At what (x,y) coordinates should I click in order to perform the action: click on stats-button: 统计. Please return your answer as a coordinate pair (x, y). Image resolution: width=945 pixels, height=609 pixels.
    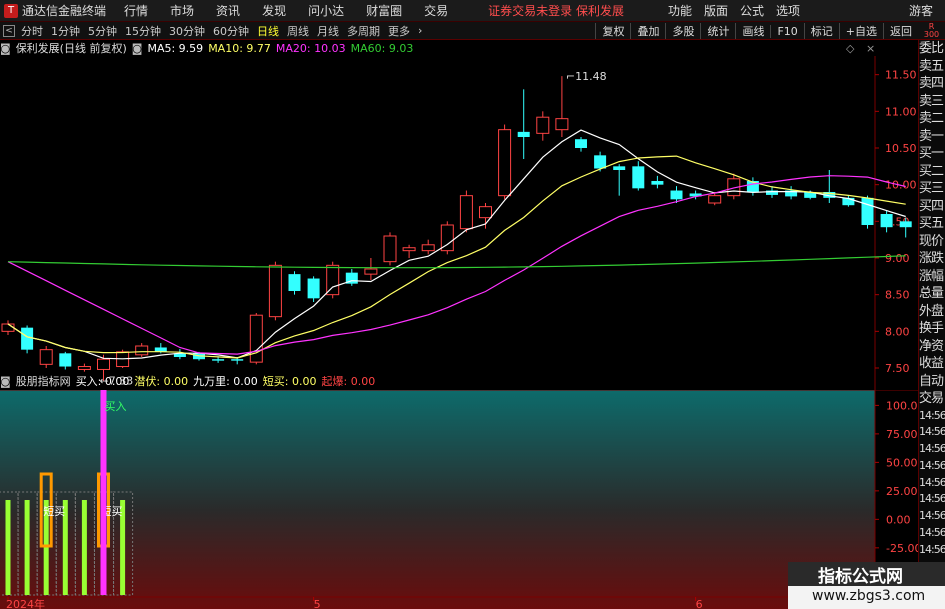
    Looking at the image, I should click on (717, 31).